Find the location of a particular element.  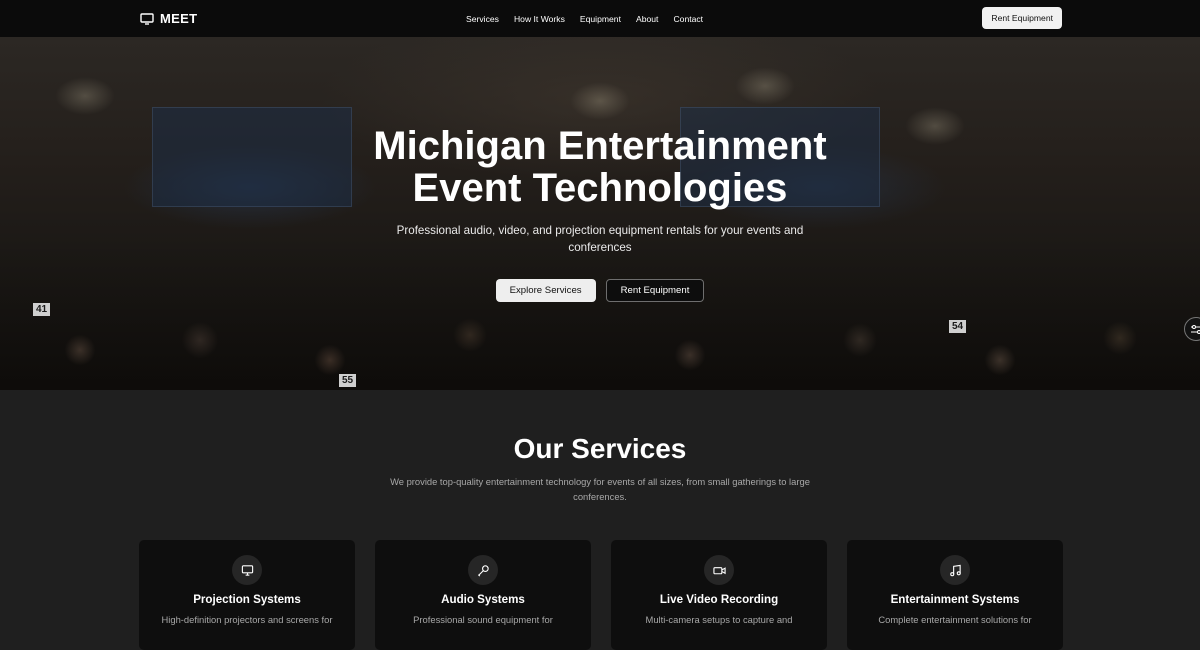

hero-title-line2: Event Technologies is located at coordinates (600, 188).